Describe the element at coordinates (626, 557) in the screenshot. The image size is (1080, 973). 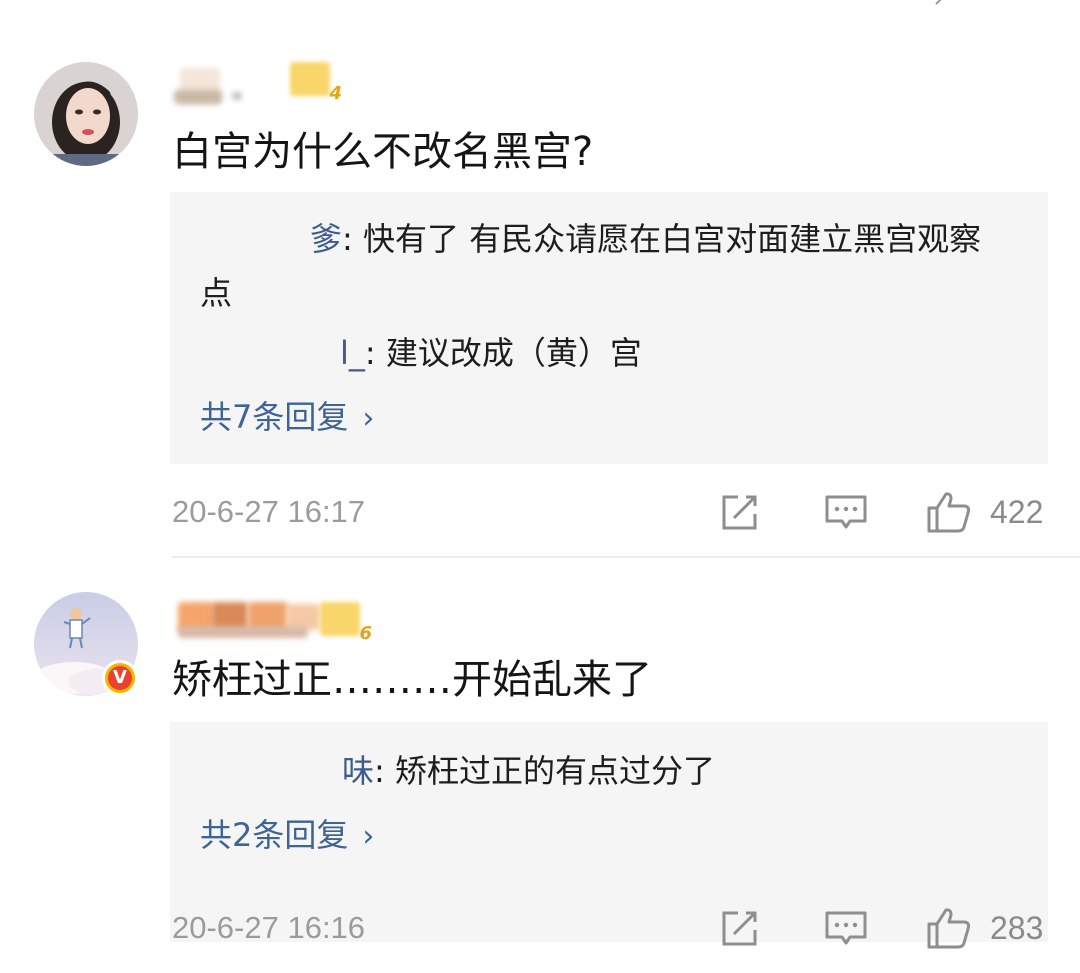
I see `divider` at that location.